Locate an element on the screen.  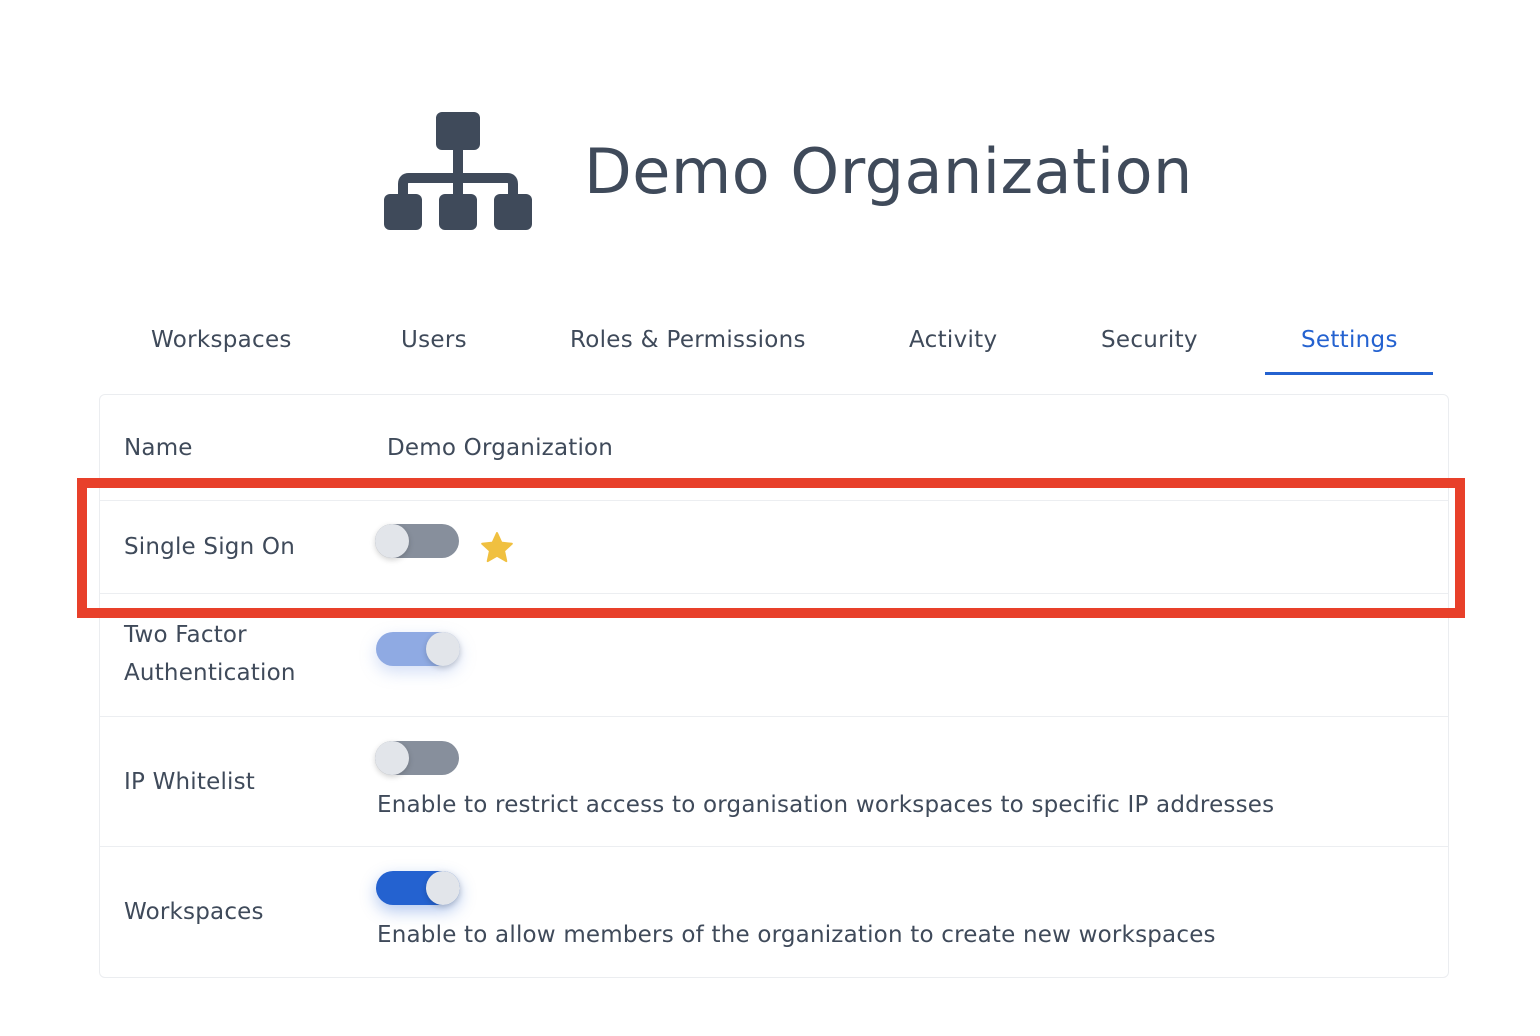
ip-whitelist-toggle is located at coordinates (417, 758).